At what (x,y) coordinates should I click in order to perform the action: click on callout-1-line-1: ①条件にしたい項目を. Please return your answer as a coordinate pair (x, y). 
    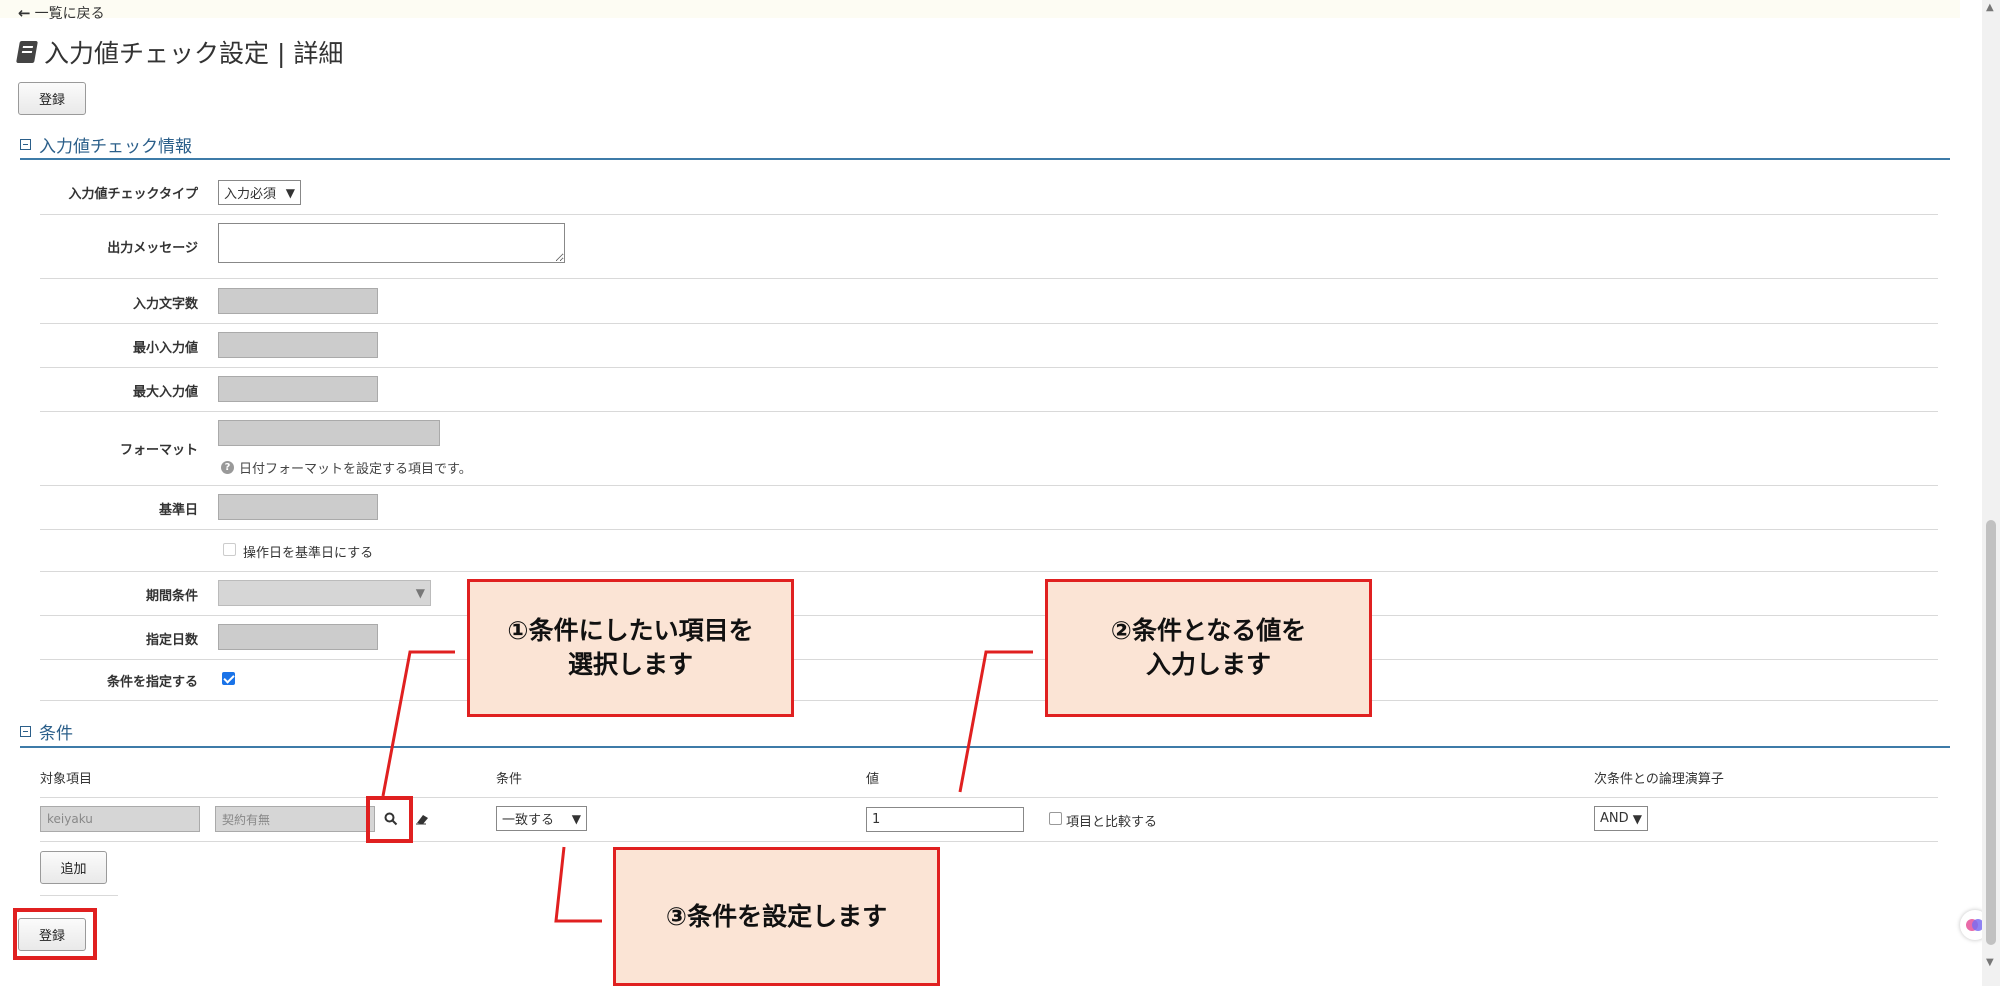
    Looking at the image, I should click on (630, 631).